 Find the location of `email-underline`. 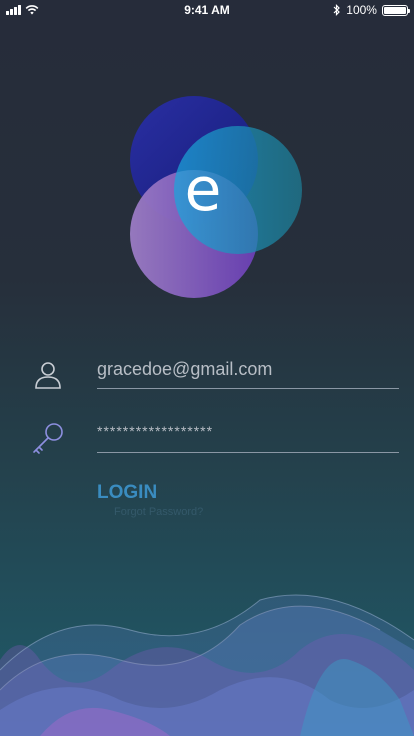

email-underline is located at coordinates (248, 388).